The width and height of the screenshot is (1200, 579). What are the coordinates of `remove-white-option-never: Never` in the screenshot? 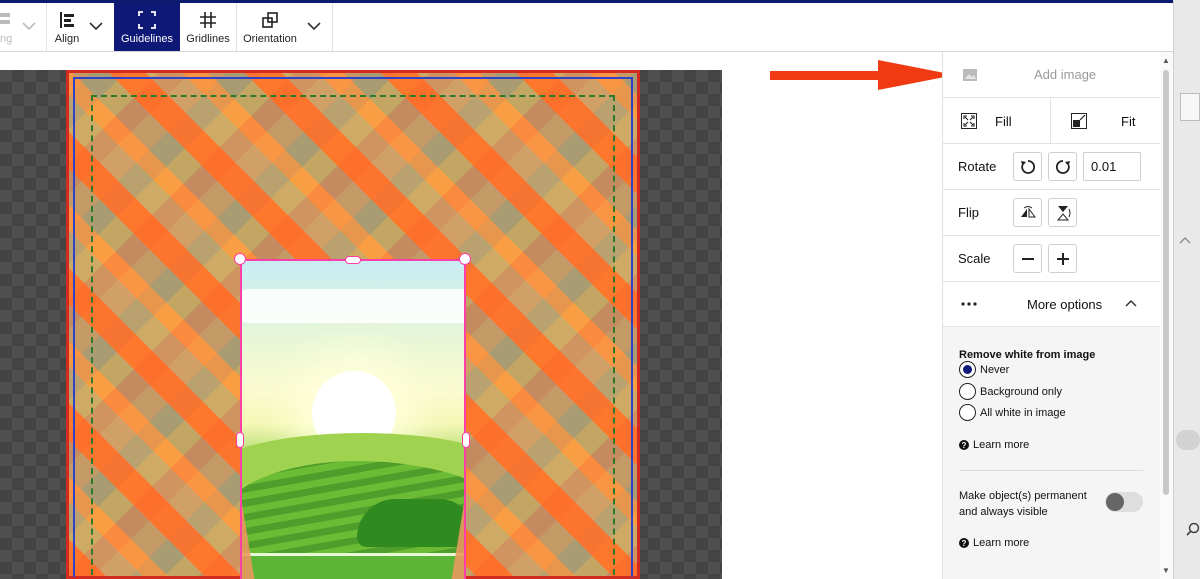 It's located at (984, 369).